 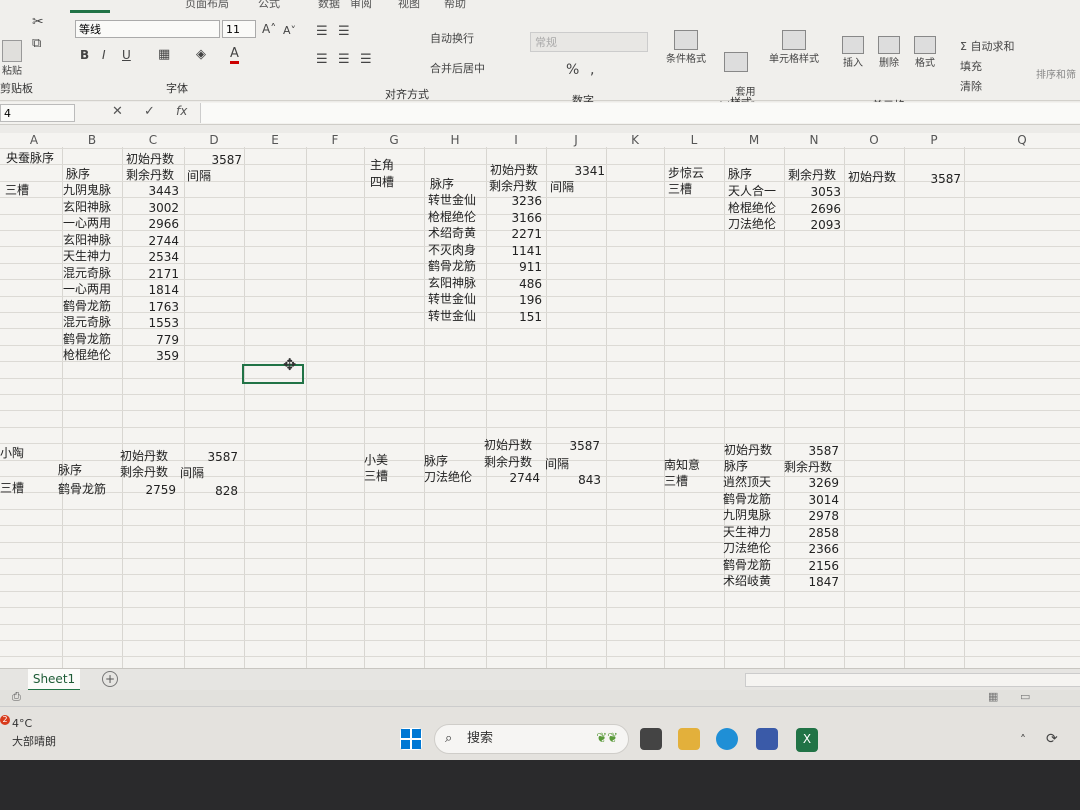 What do you see at coordinates (452, 283) in the screenshot?
I see `block2-mai-cell: 玄阳神脉` at bounding box center [452, 283].